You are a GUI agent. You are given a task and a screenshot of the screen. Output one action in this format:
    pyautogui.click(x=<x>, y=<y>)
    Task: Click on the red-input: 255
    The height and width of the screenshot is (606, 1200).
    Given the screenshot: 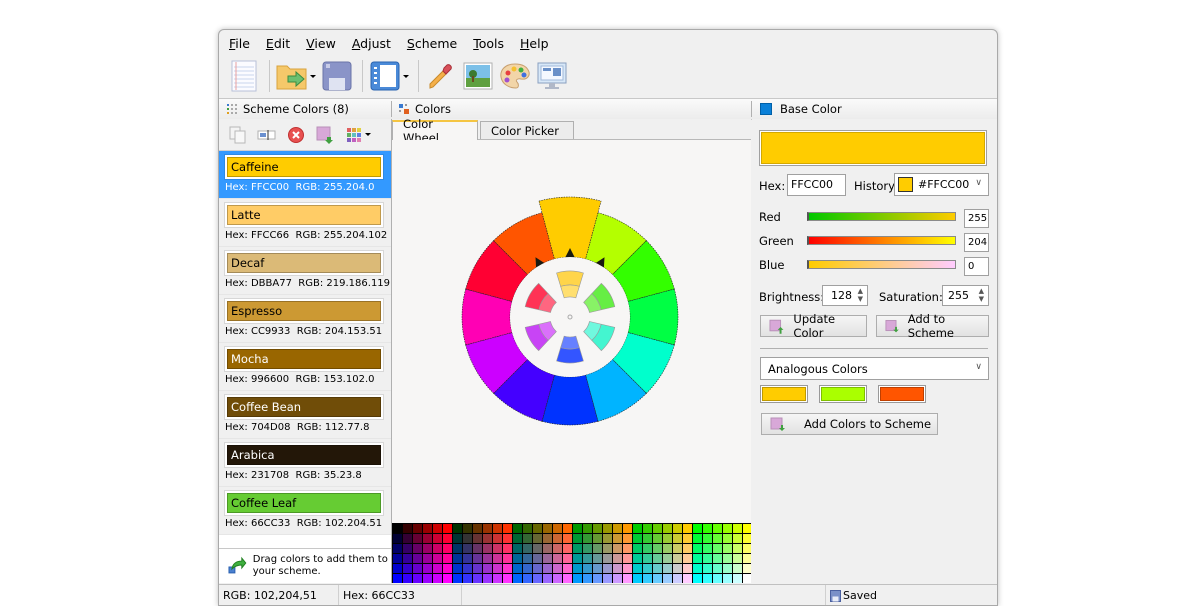 What is the action you would take?
    pyautogui.click(x=976, y=218)
    